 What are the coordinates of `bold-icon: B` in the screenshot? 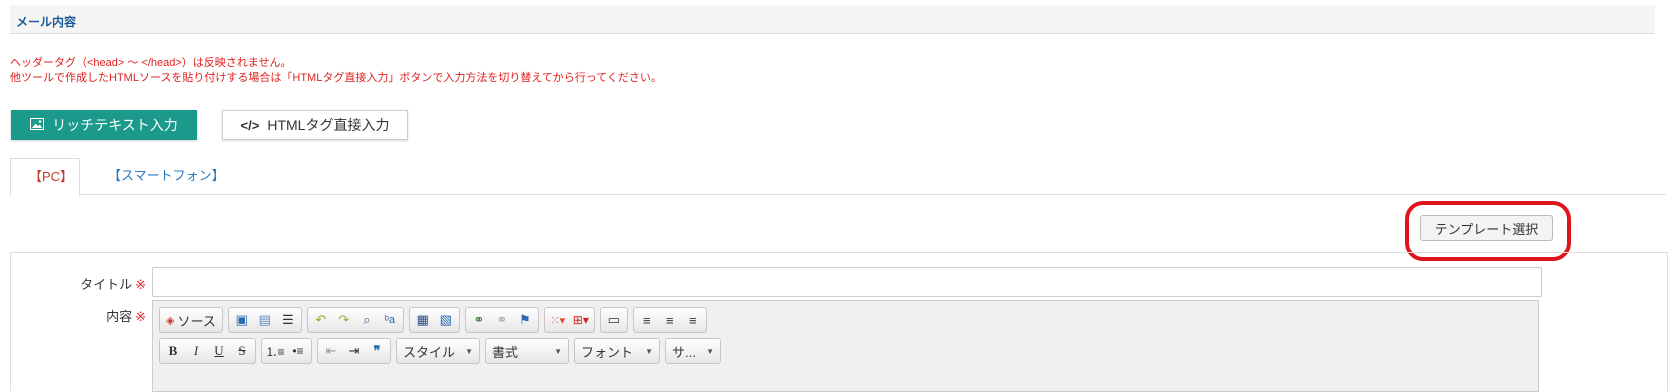 It's located at (173, 351).